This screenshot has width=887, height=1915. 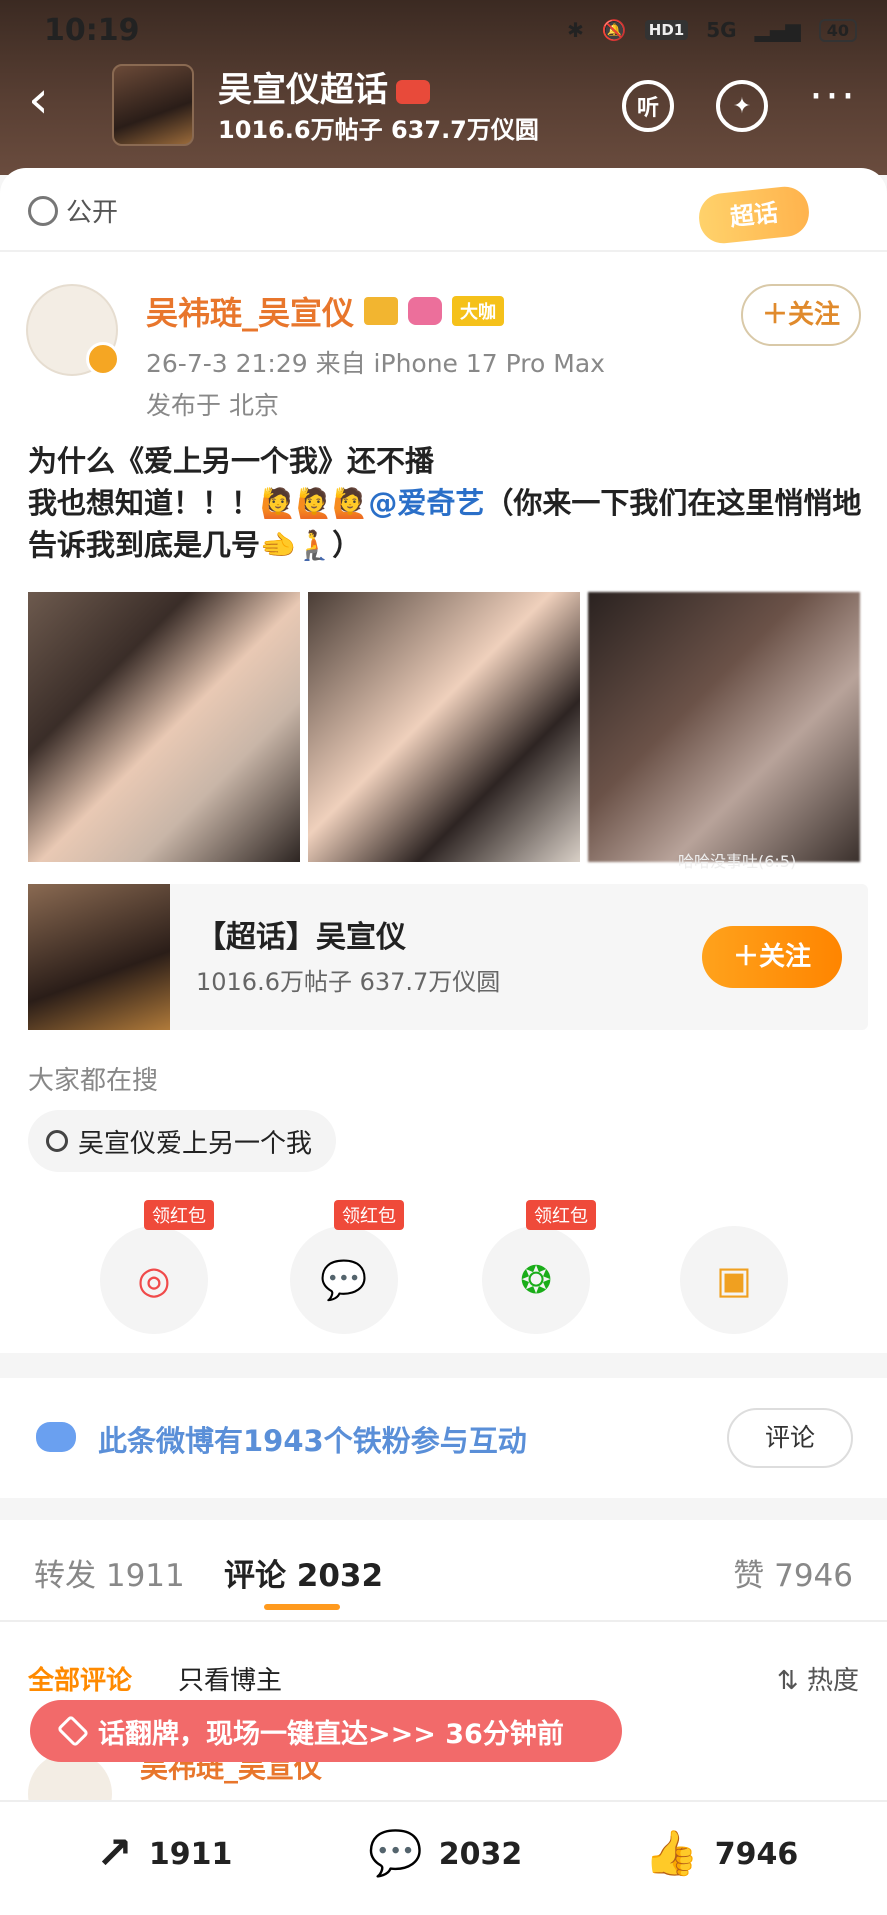 I want to click on author-name: 吴祎琏_吴宣仪, so click(x=250, y=311).